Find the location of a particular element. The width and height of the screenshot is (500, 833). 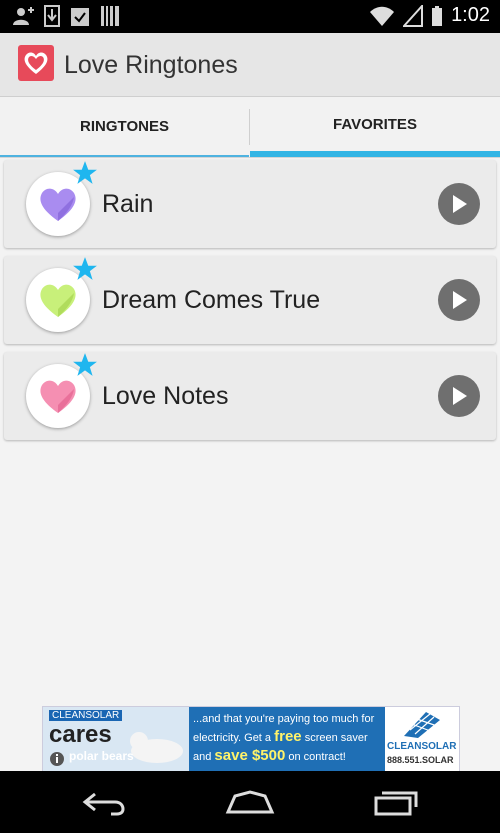

wifi-icon is located at coordinates (382, 16).